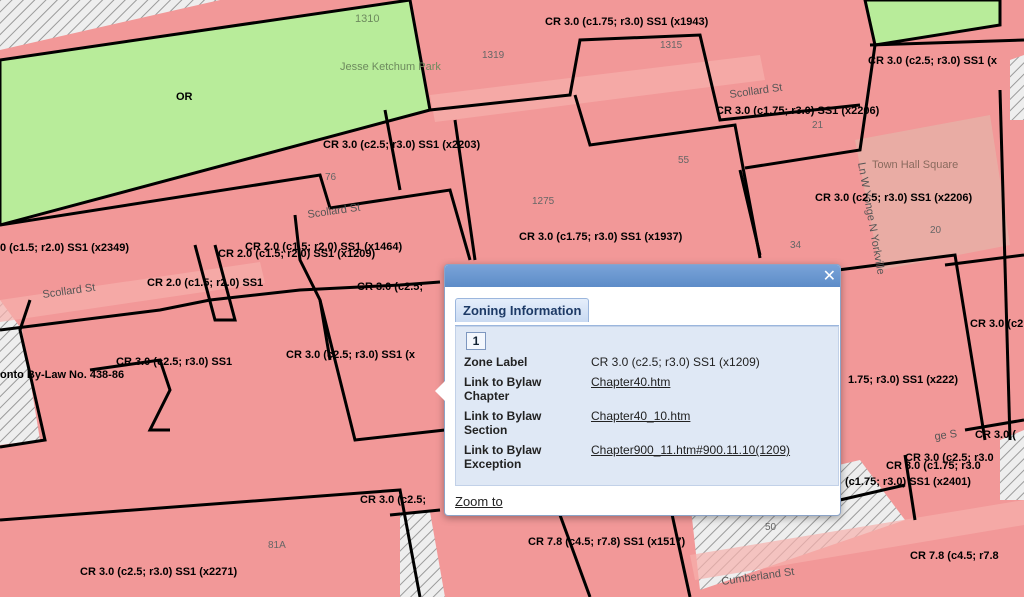 The height and width of the screenshot is (597, 1024). What do you see at coordinates (829, 275) in the screenshot?
I see `close-icon: ✕` at bounding box center [829, 275].